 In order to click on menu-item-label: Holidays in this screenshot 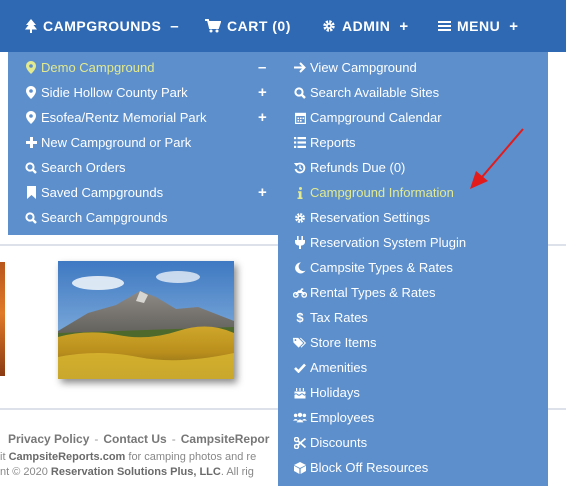, I will do `click(335, 392)`.